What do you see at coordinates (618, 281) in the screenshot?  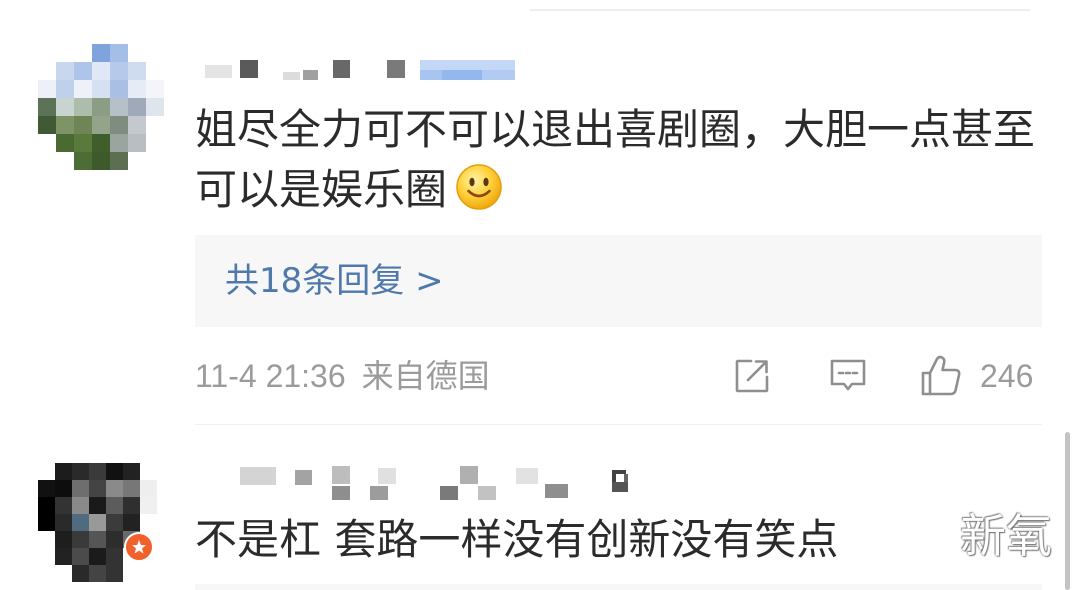 I see `replies-box: 共18条回复 >` at bounding box center [618, 281].